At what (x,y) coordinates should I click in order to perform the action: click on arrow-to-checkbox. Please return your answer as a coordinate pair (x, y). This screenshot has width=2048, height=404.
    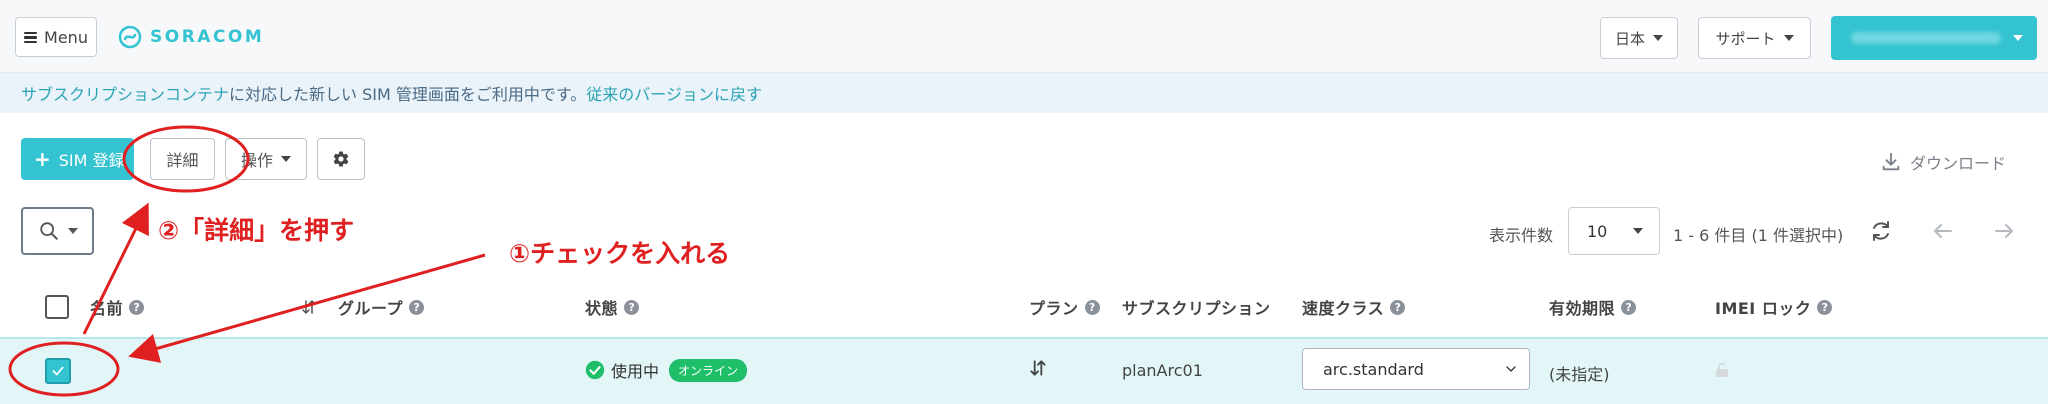
    Looking at the image, I should click on (307, 308).